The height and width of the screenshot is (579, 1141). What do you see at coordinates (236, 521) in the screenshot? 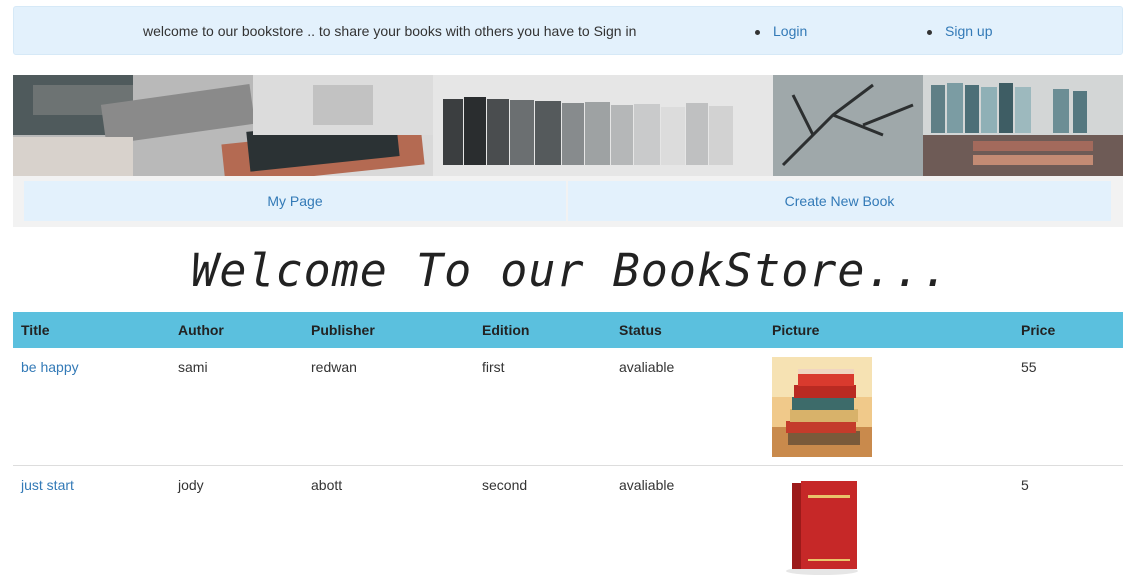
I see `book-author: jody` at bounding box center [236, 521].